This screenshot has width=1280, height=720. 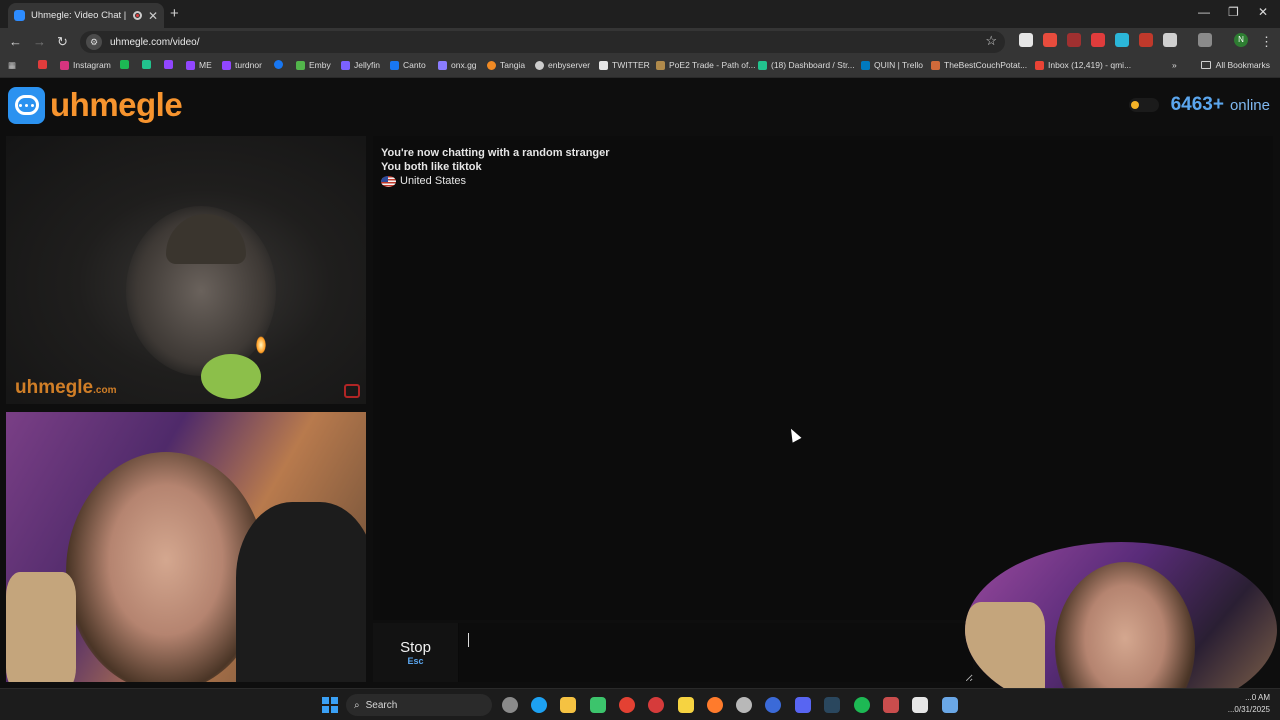 What do you see at coordinates (174, 13) in the screenshot?
I see `new-tab-button: +` at bounding box center [174, 13].